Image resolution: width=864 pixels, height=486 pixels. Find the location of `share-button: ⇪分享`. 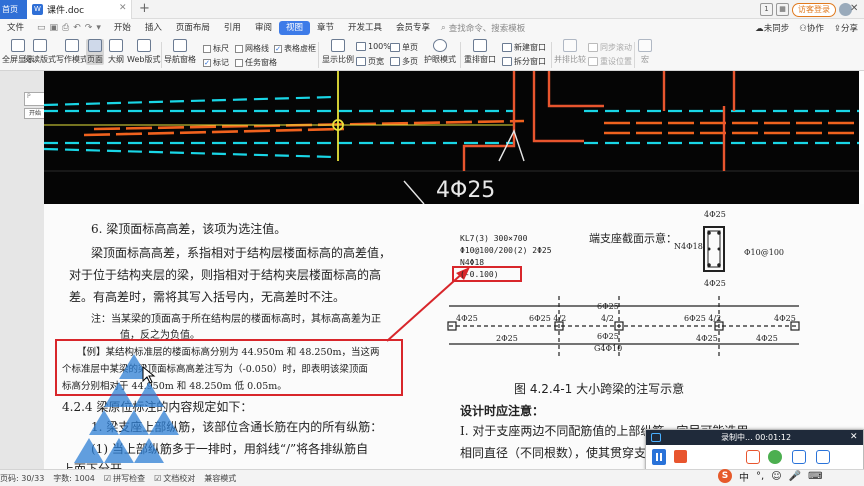

share-button: ⇪分享 is located at coordinates (846, 28).